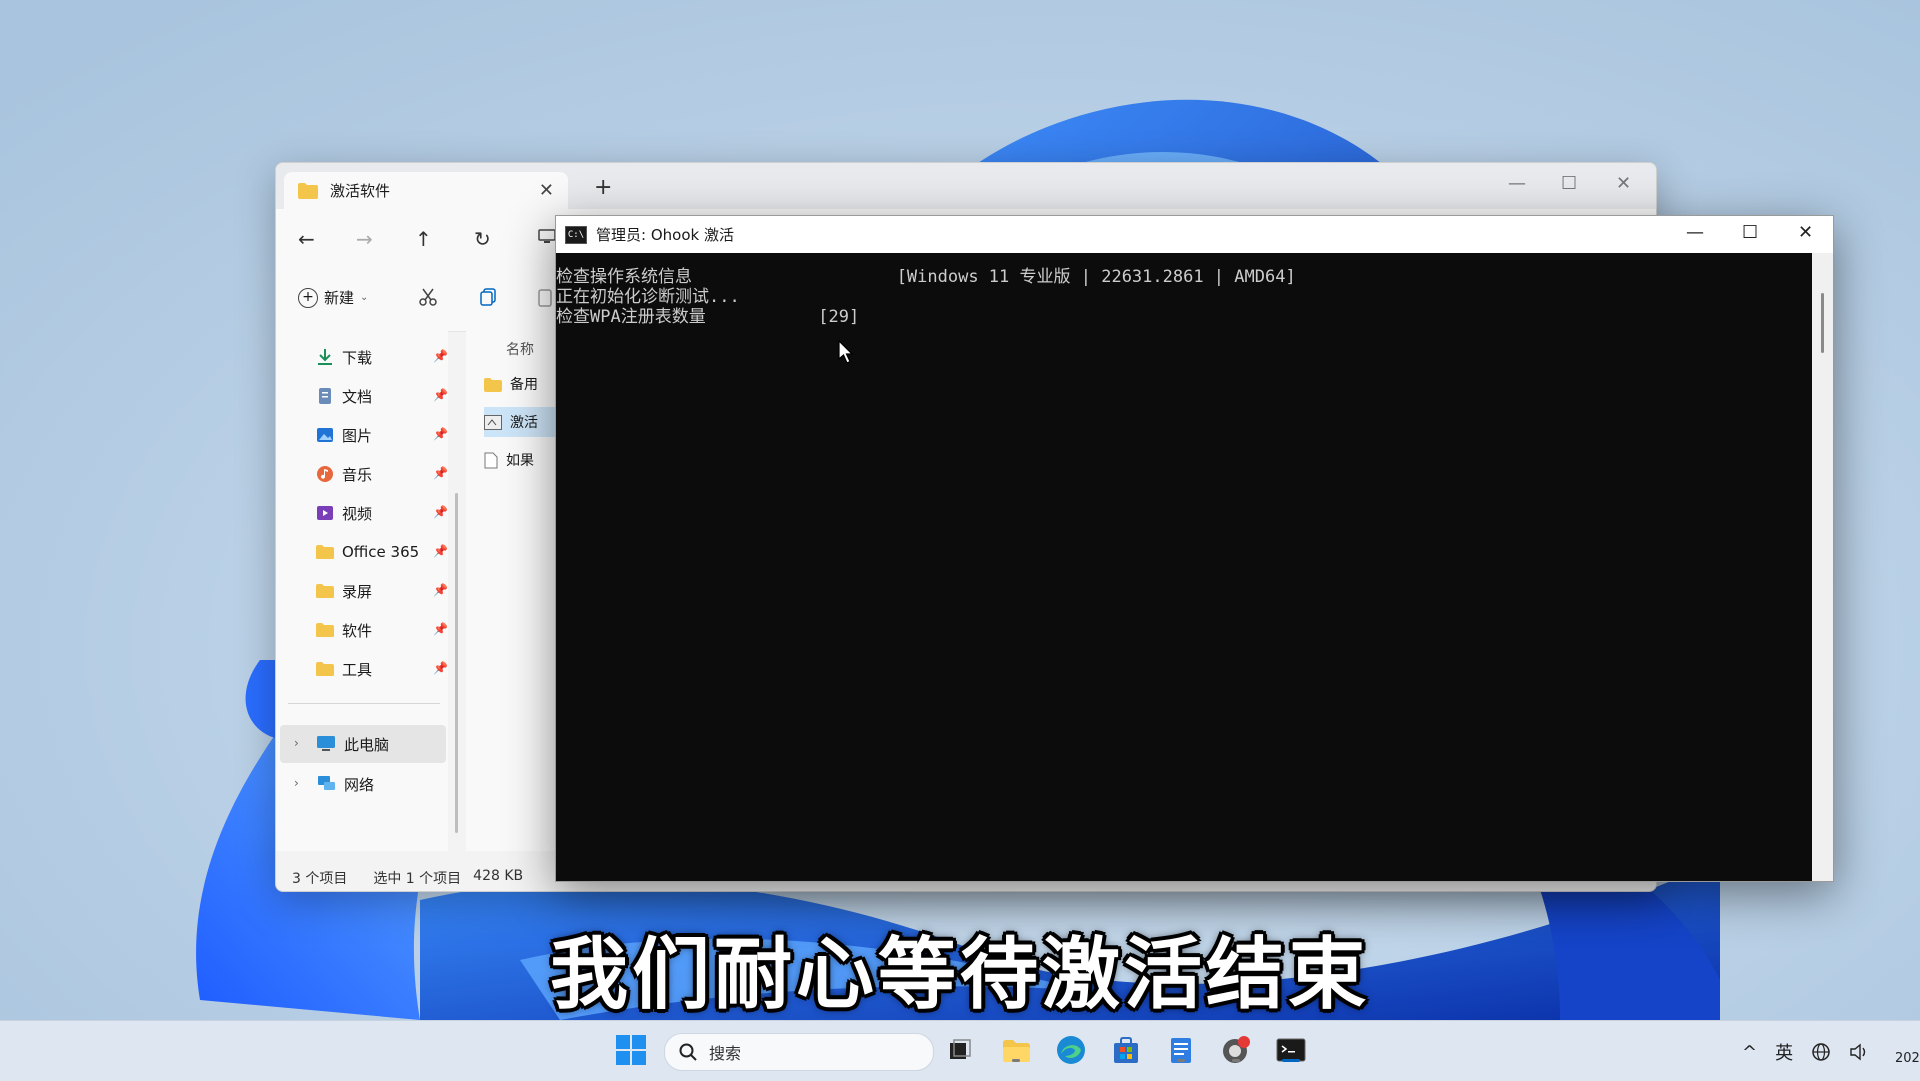 Image resolution: width=1920 pixels, height=1081 pixels. I want to click on new-button-label: 新建, so click(339, 298).